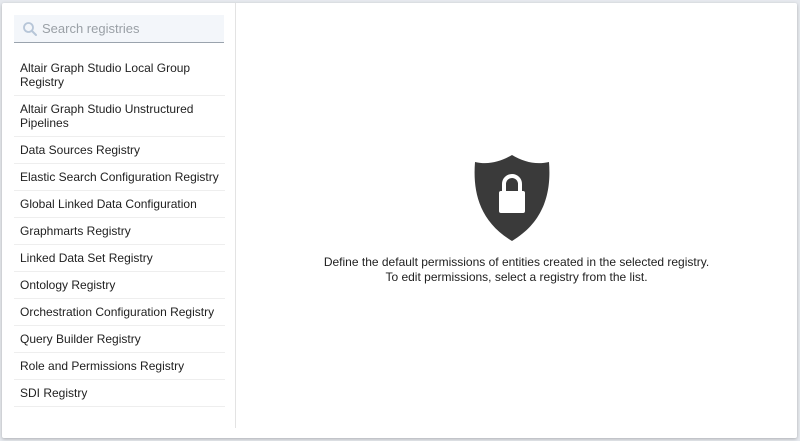 This screenshot has width=800, height=441. Describe the element at coordinates (119, 258) in the screenshot. I see `registry-item-linked-data-set: Linked Data Set Registry` at that location.